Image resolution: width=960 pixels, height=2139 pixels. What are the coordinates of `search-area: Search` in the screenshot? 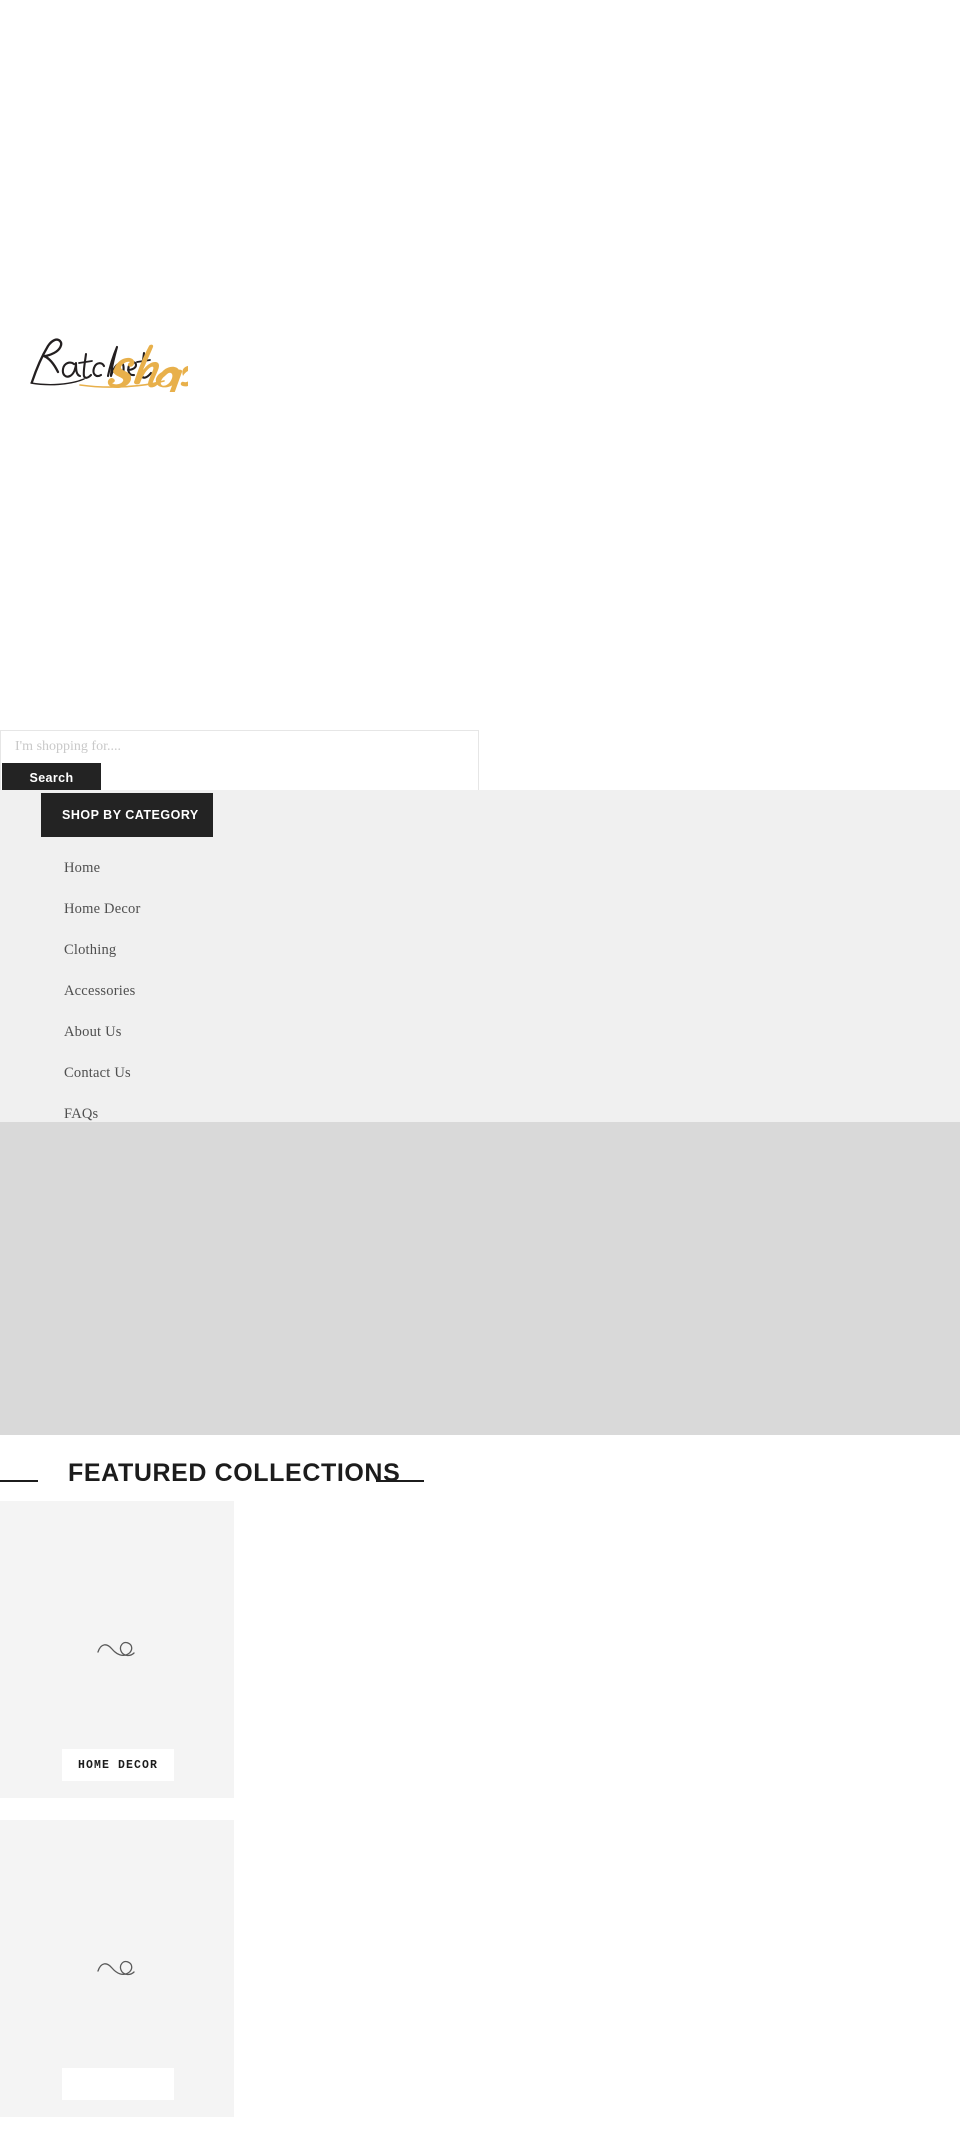 It's located at (239, 761).